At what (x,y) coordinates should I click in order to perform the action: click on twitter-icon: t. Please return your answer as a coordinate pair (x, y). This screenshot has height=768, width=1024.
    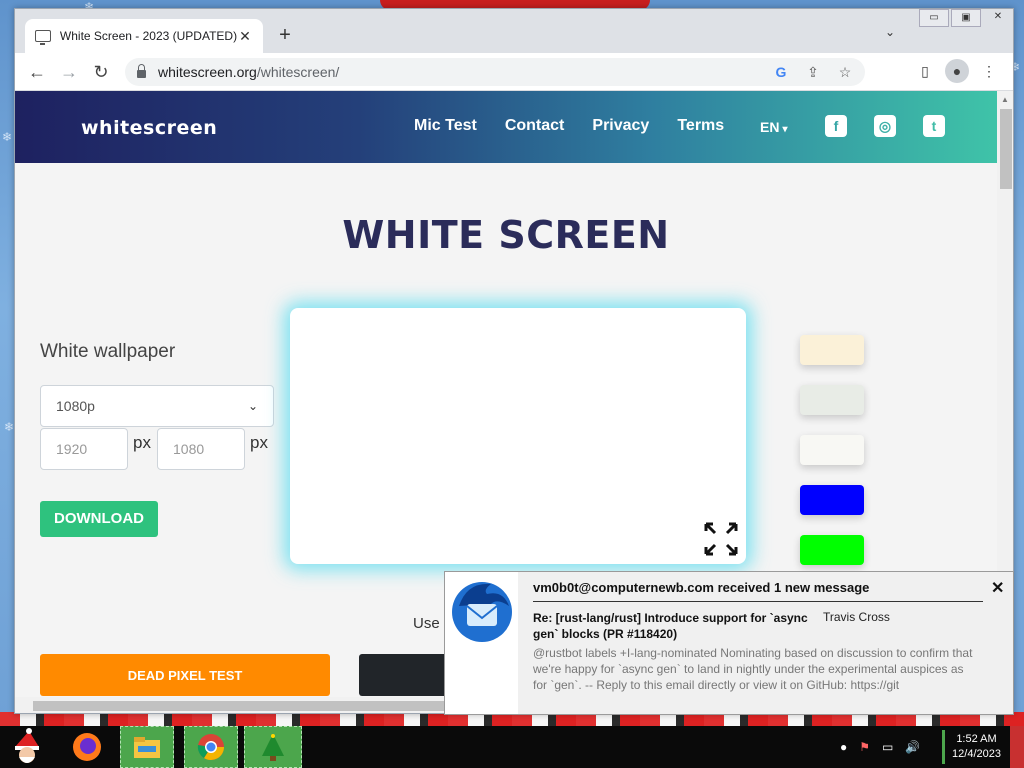
    Looking at the image, I should click on (934, 126).